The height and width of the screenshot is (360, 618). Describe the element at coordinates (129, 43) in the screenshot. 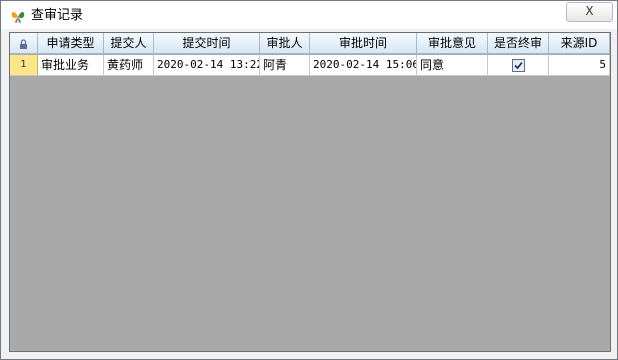

I see `column-header-submitter: 提交人` at that location.